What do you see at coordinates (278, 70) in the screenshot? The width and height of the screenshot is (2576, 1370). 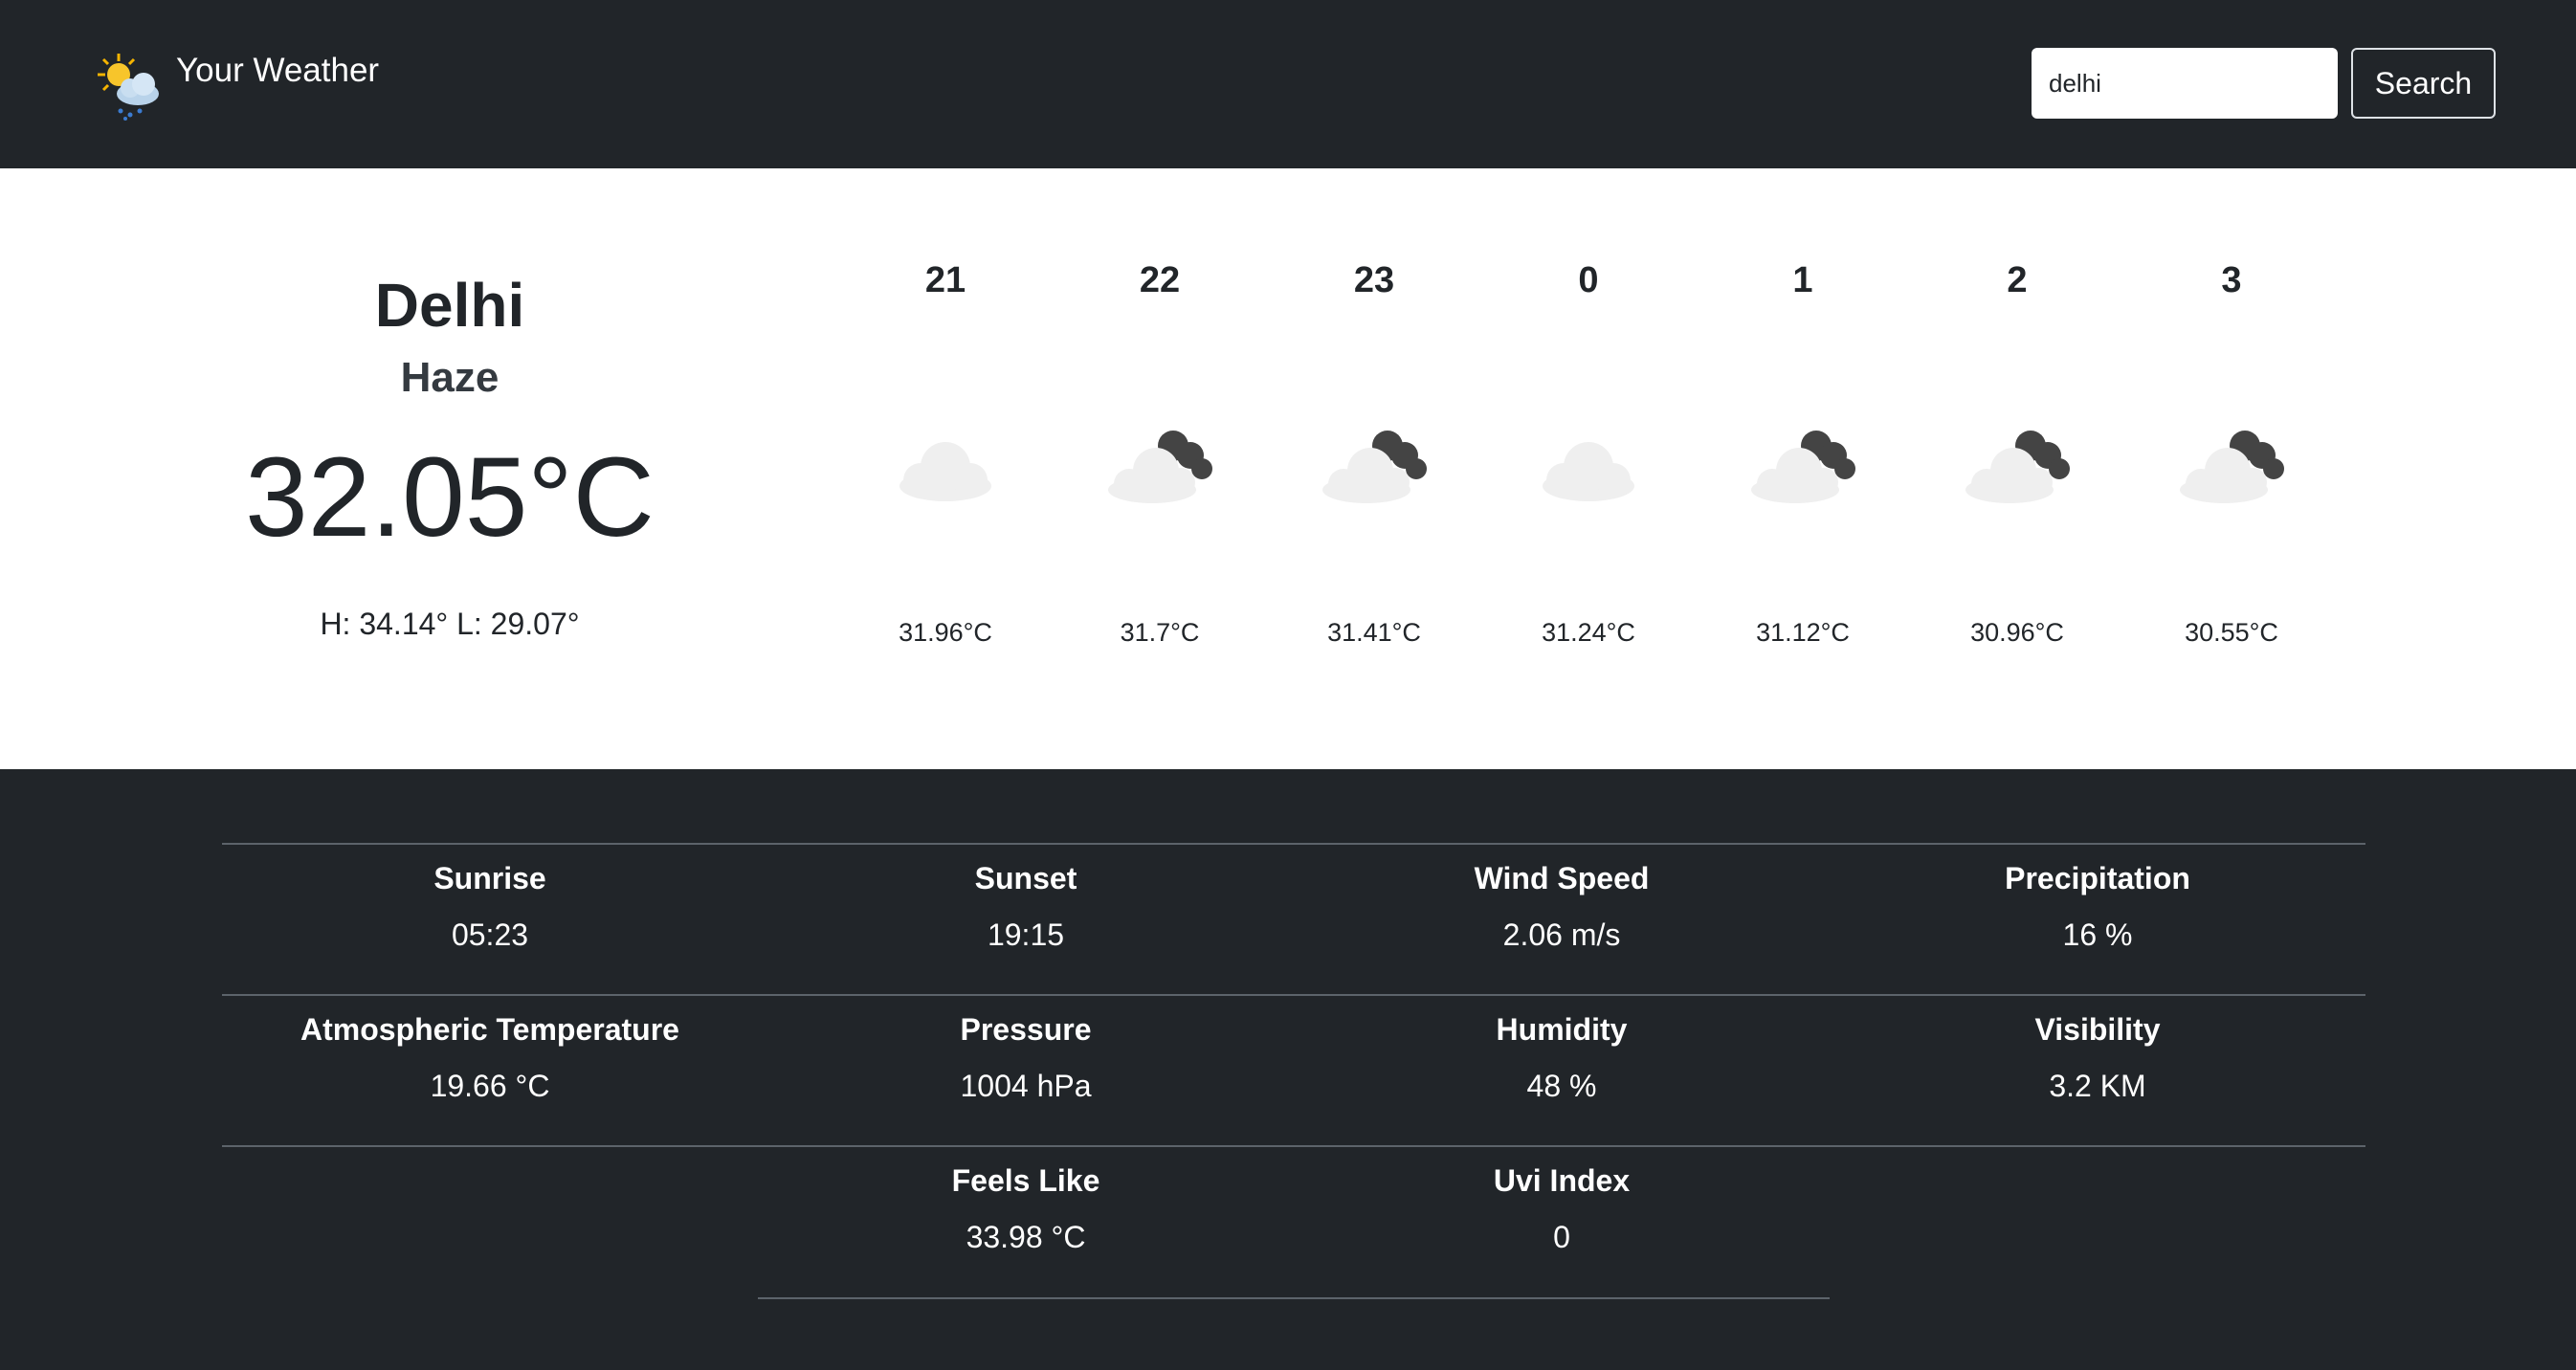 I see `brand-title: Your Weather` at bounding box center [278, 70].